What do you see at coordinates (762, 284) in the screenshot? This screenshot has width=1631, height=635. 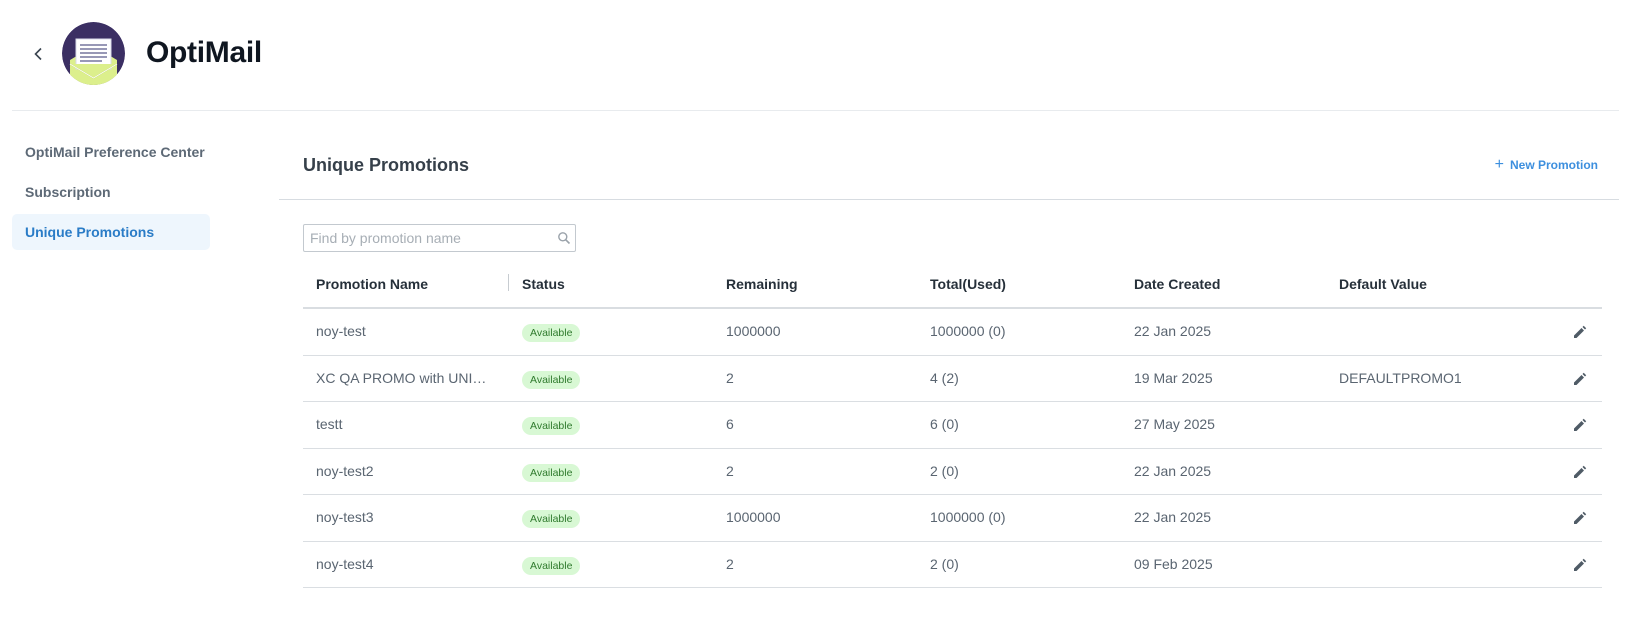 I see `column-header-remaining: Remaining` at bounding box center [762, 284].